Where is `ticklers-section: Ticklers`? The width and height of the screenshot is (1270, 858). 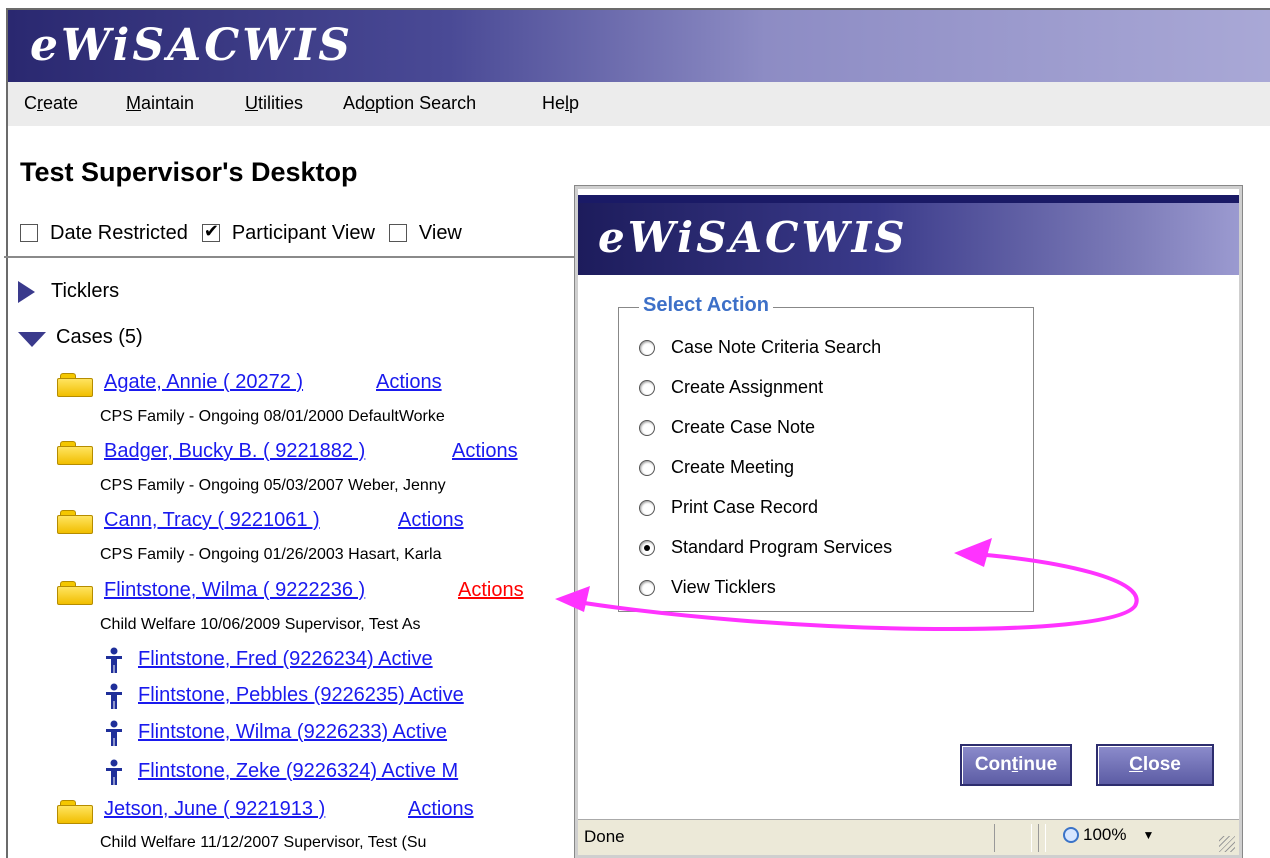 ticklers-section: Ticklers is located at coordinates (68, 291).